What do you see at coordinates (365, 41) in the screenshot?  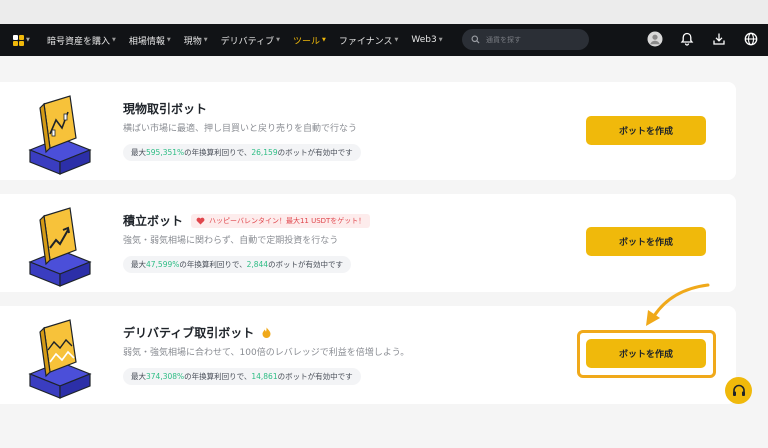 I see `nav-item-label: ファイナンス` at bounding box center [365, 41].